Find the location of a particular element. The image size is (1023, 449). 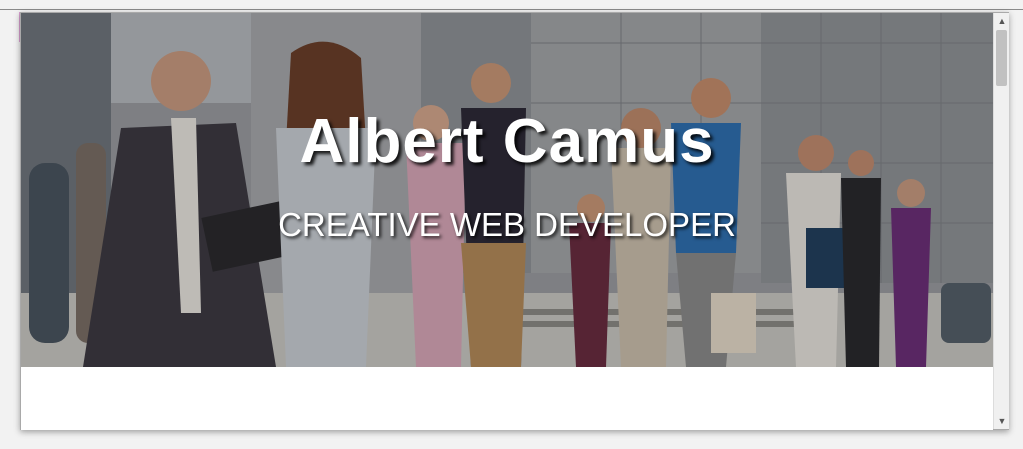

triangle-down-icon: ▼ is located at coordinates (1002, 421).